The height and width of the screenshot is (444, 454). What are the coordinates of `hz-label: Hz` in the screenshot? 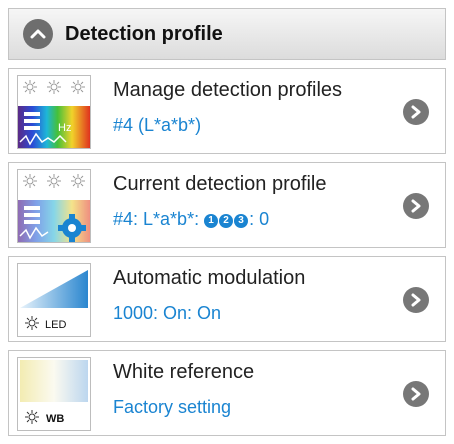 It's located at (64, 128).